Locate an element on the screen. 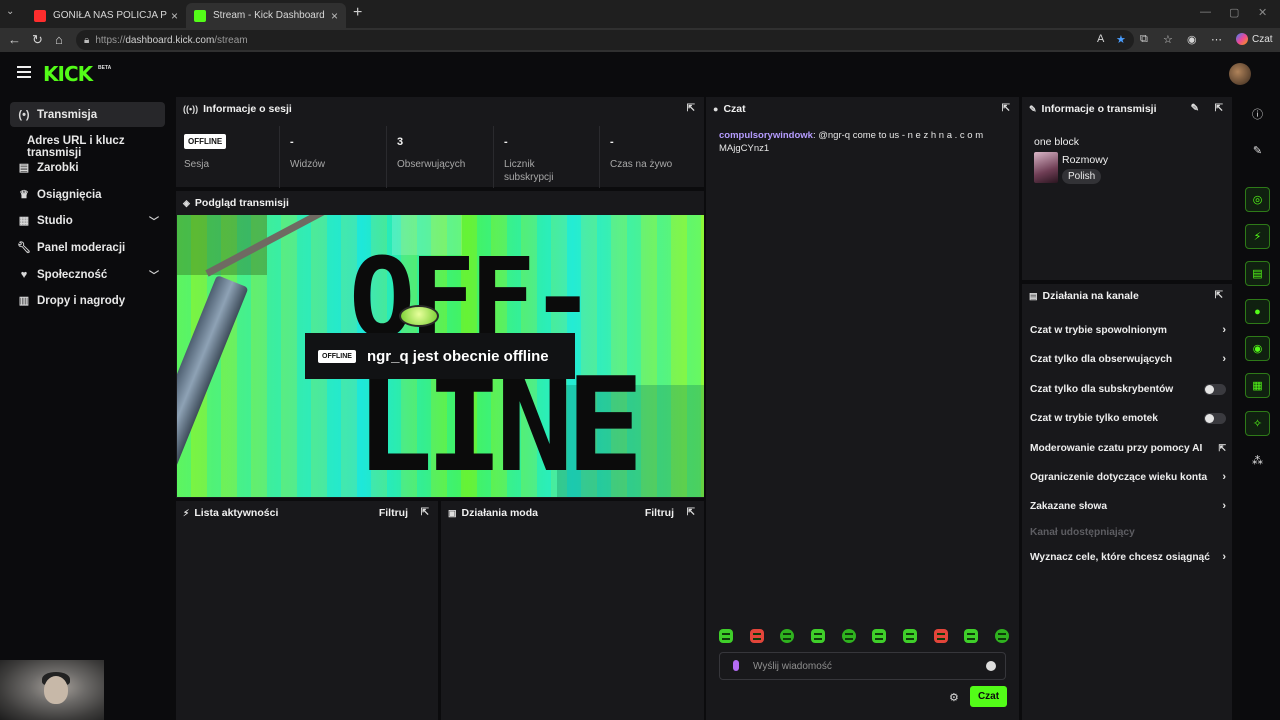 Image resolution: width=1280 pixels, height=720 pixels. chat-message-input: Wyślij wiadomość is located at coordinates (862, 666).